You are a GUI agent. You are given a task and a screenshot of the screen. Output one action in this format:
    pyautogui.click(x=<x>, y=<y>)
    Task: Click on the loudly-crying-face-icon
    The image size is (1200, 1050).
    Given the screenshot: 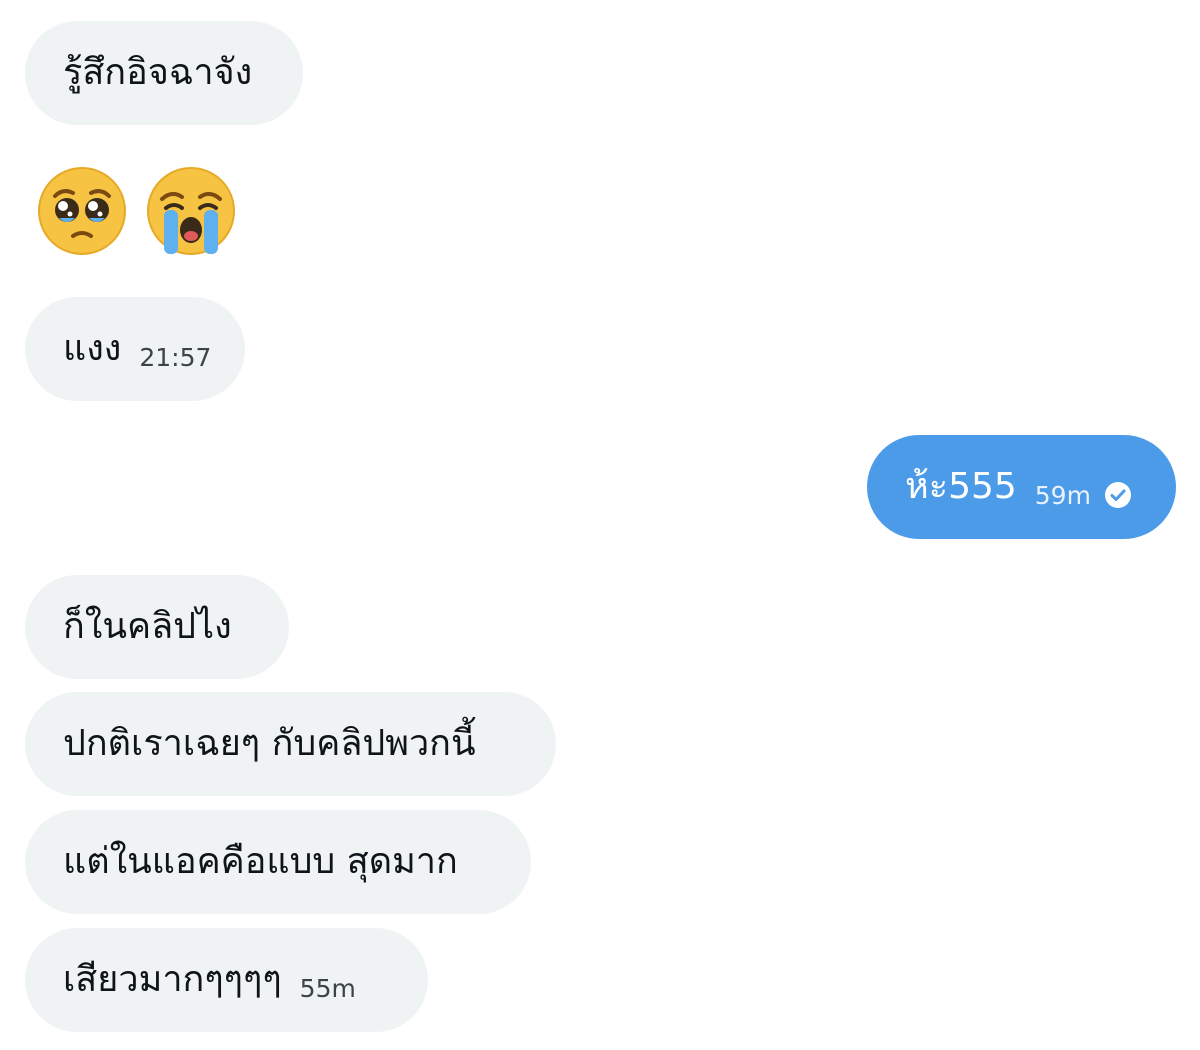 What is the action you would take?
    pyautogui.click(x=191, y=211)
    